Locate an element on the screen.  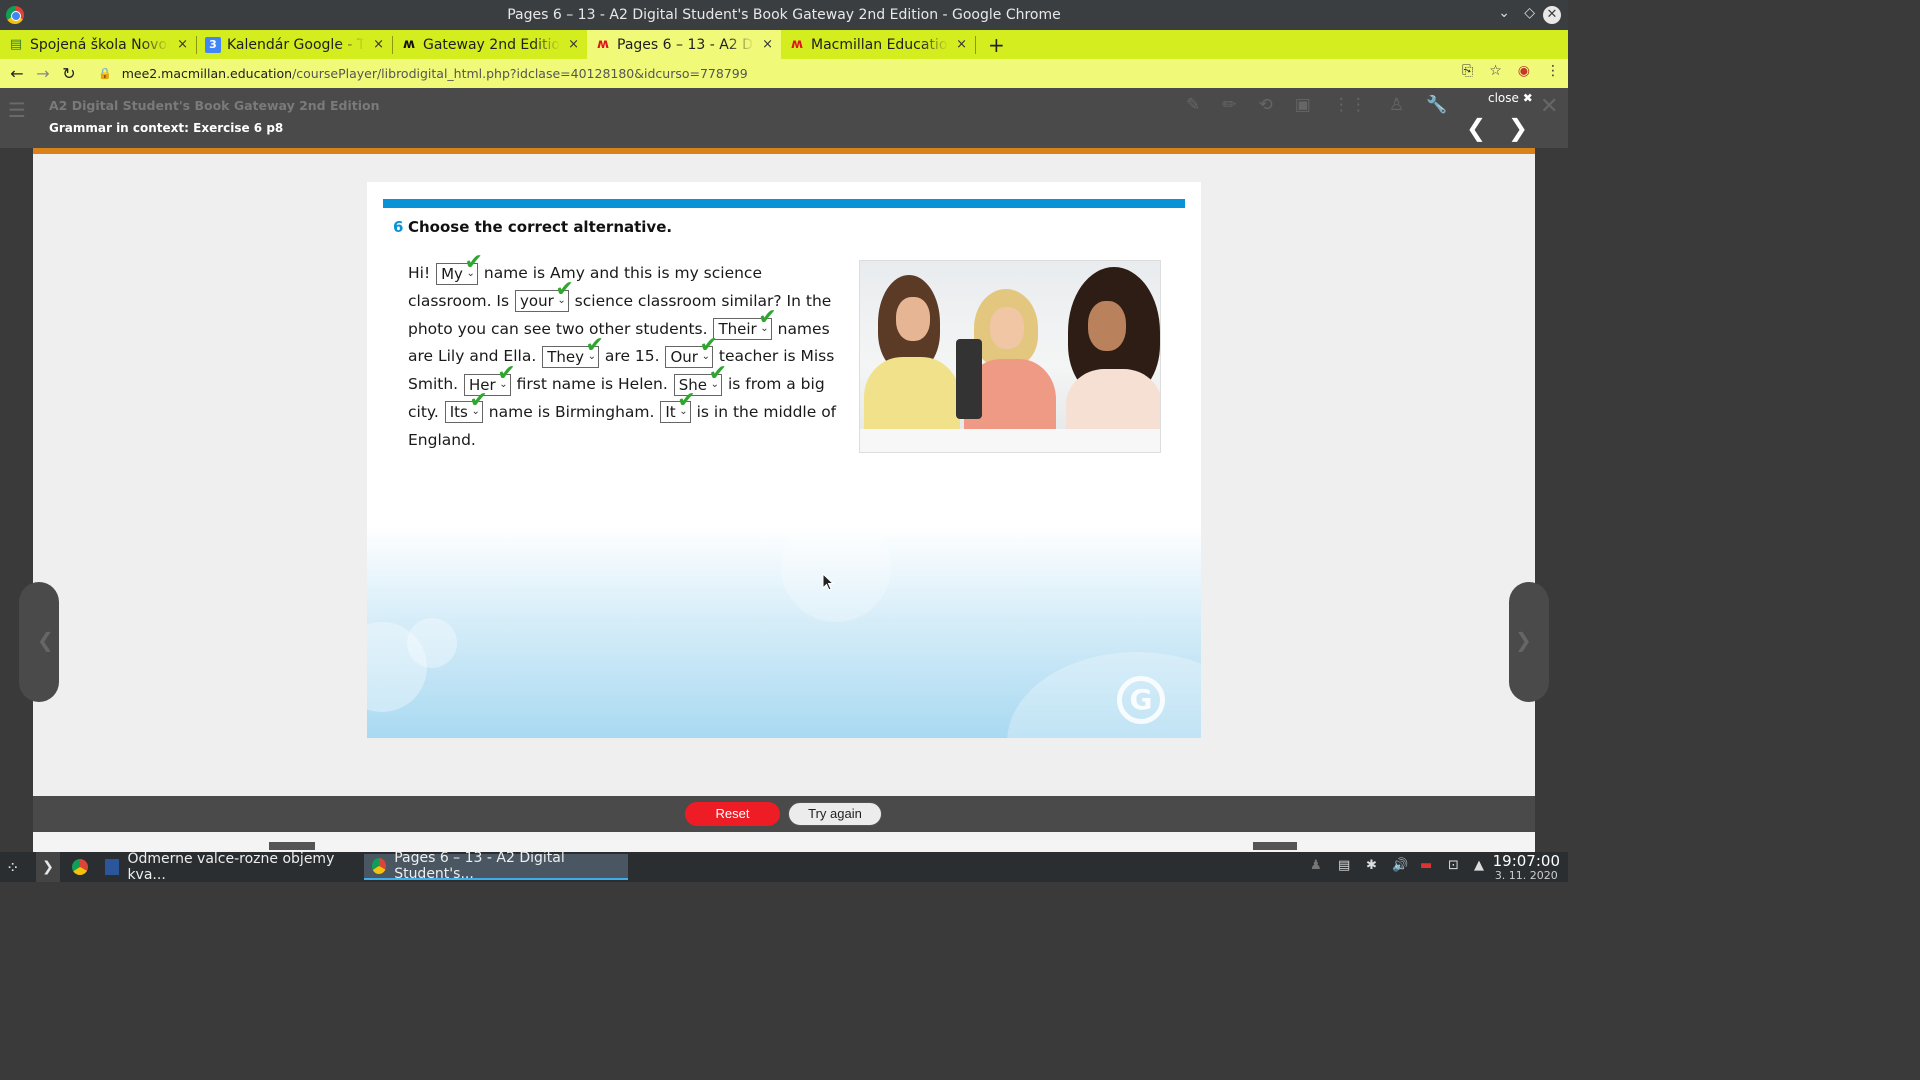
answer-dropdown-5: Our ⌄ ✔ is located at coordinates (691, 351).